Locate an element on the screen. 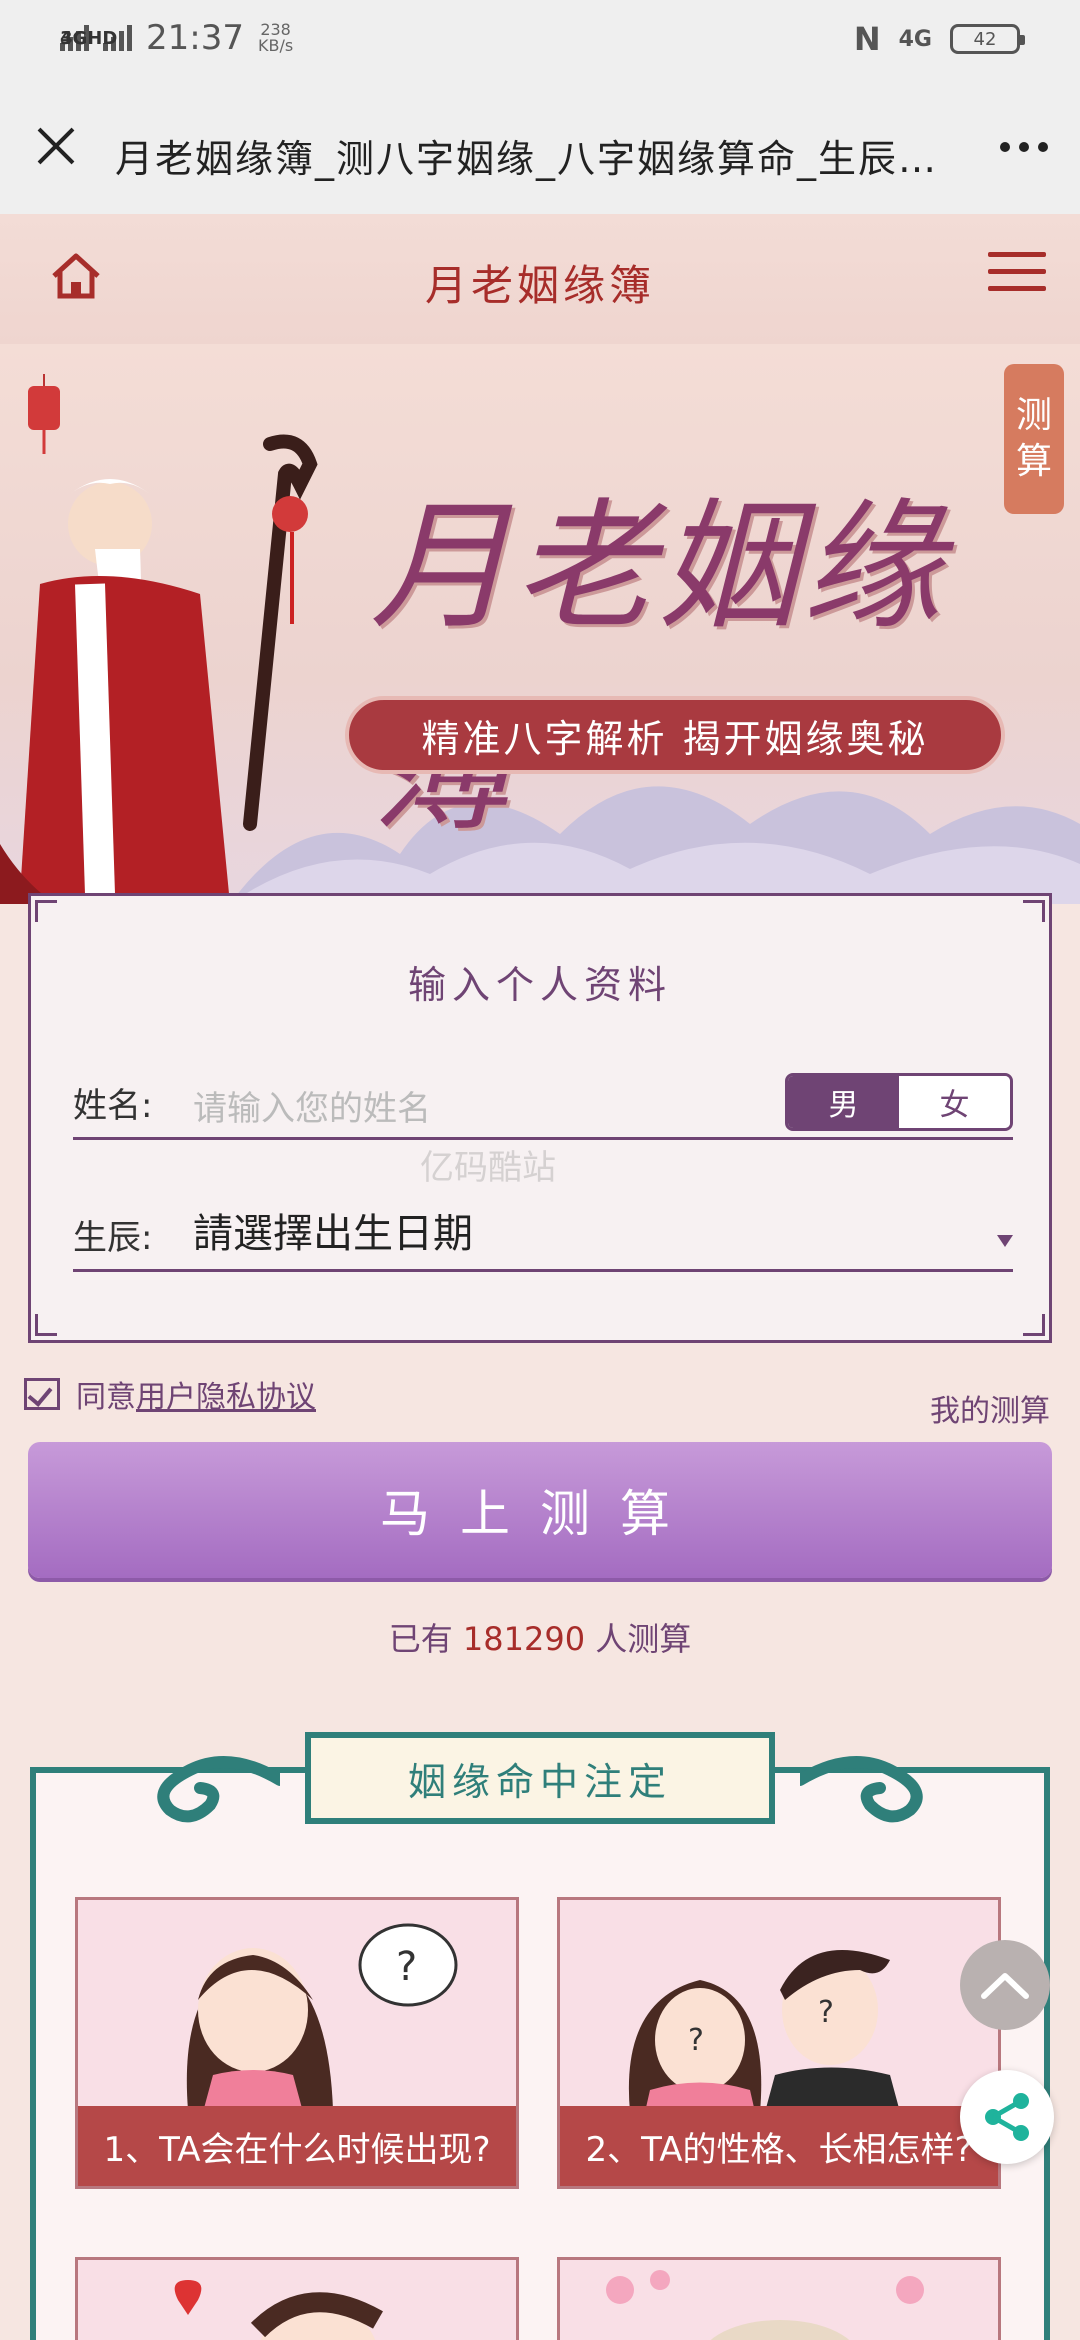  usage-counter: 已有 181290 人测算 is located at coordinates (540, 1637).